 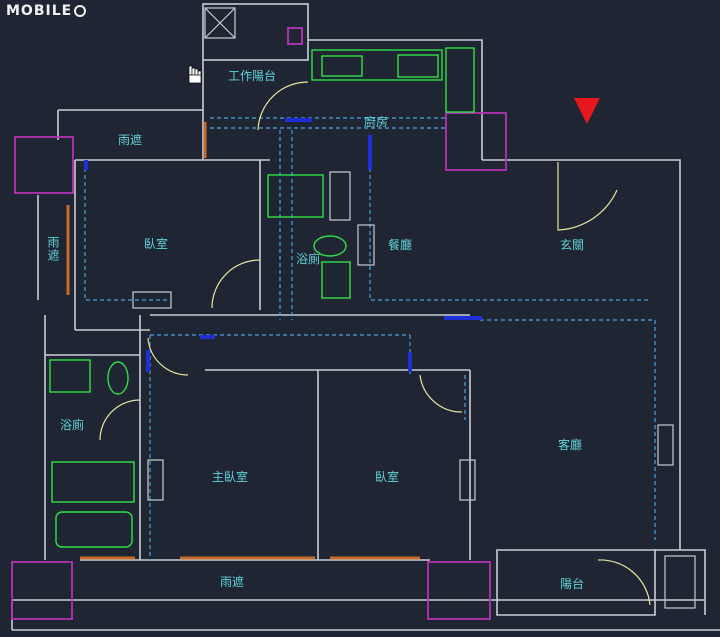 What do you see at coordinates (94, 529) in the screenshot?
I see `bathtub-icon` at bounding box center [94, 529].